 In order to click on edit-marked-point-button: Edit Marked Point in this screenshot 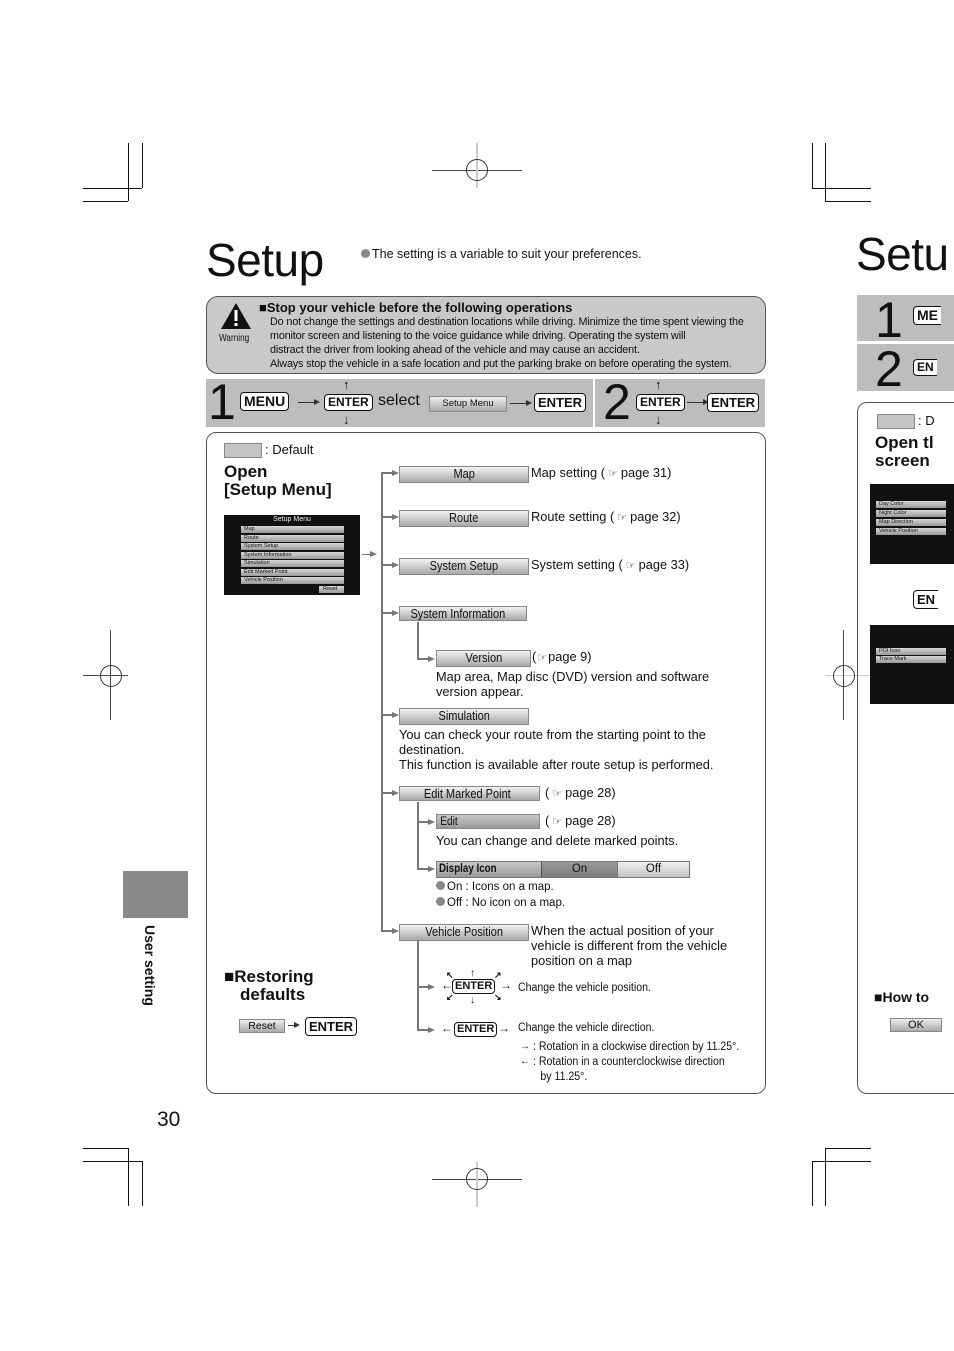, I will do `click(469, 793)`.